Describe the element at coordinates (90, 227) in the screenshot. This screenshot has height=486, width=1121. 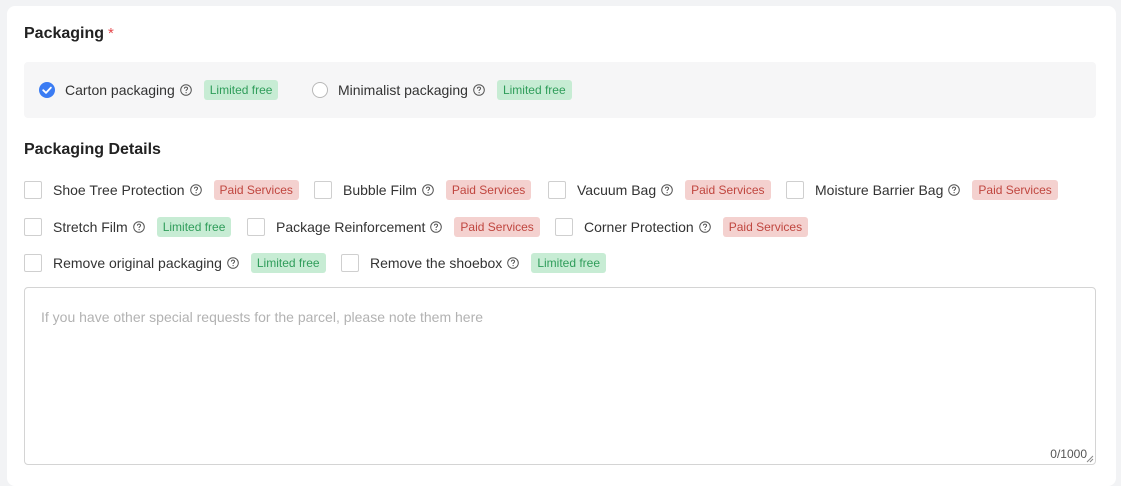
I see `stretch-film-label: Stretch Film` at that location.